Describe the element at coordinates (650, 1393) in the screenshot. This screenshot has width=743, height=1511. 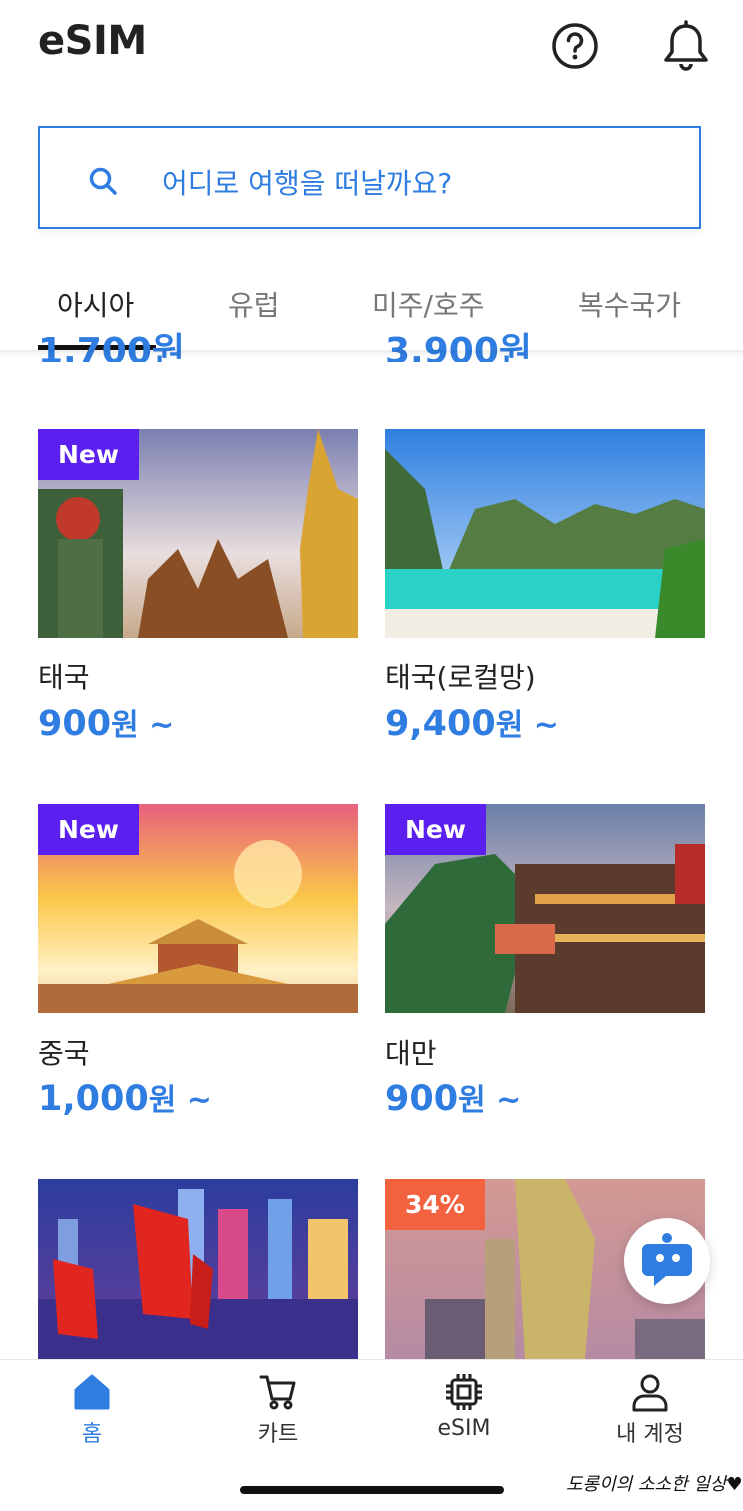
I see `user-icon` at that location.